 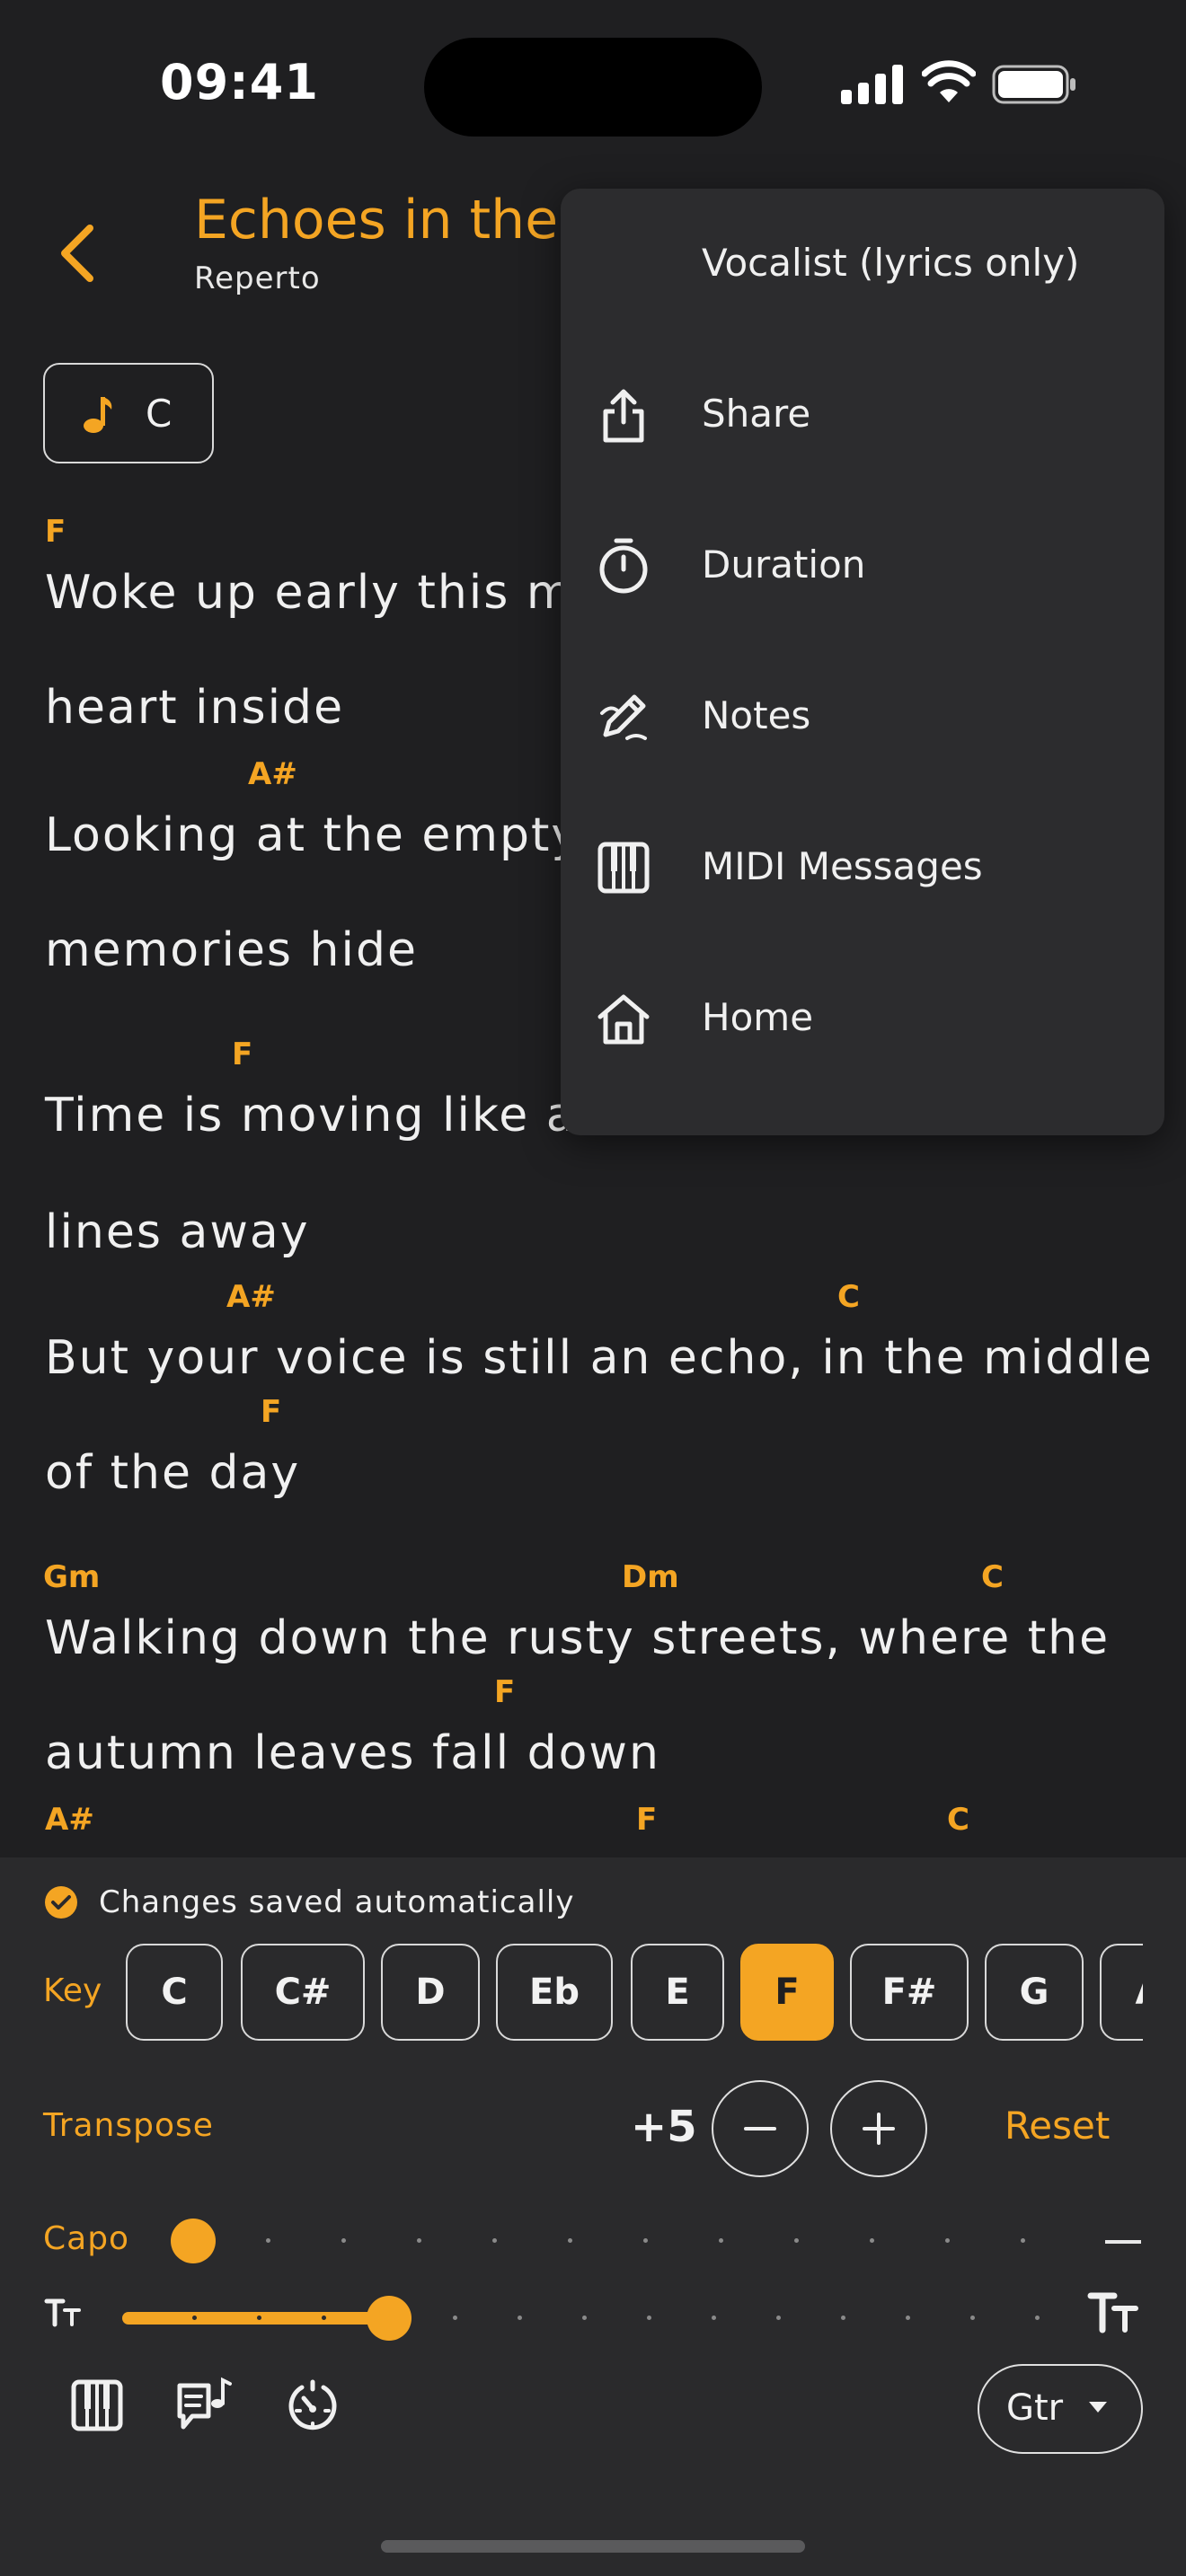 I want to click on transpose-up-button, so click(x=878, y=2128).